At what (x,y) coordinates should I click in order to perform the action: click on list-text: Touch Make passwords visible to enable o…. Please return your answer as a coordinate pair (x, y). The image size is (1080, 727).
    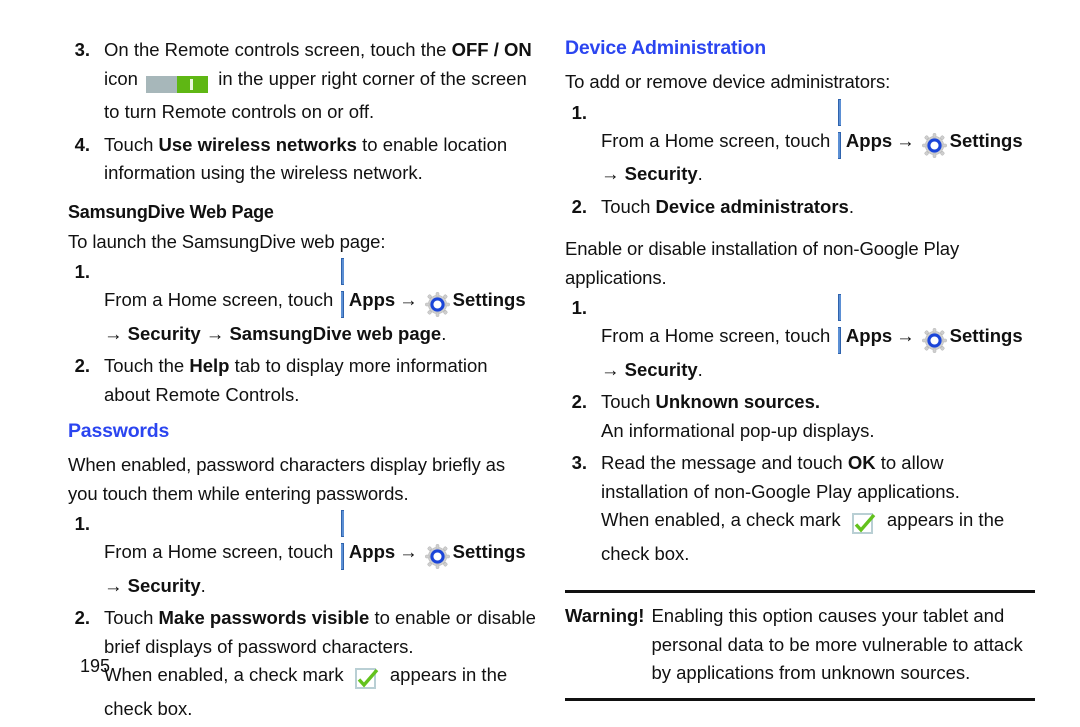
    Looking at the image, I should click on (321, 663).